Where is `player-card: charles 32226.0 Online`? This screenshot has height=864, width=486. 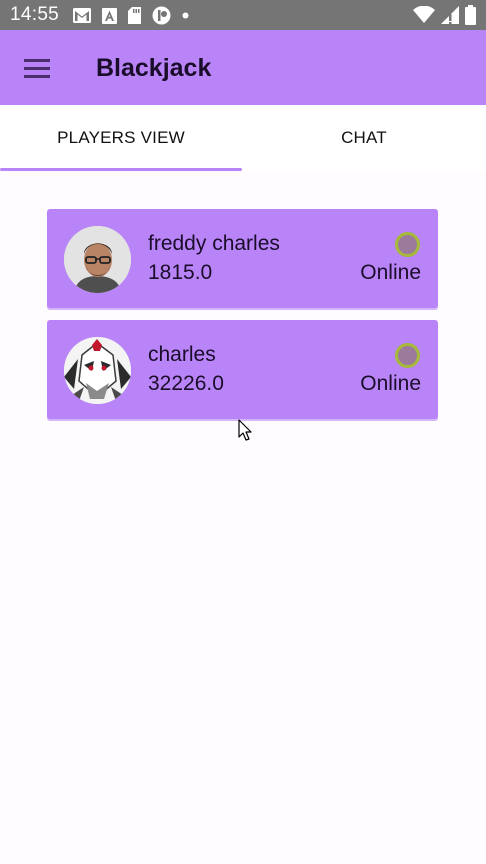 player-card: charles 32226.0 Online is located at coordinates (242, 369).